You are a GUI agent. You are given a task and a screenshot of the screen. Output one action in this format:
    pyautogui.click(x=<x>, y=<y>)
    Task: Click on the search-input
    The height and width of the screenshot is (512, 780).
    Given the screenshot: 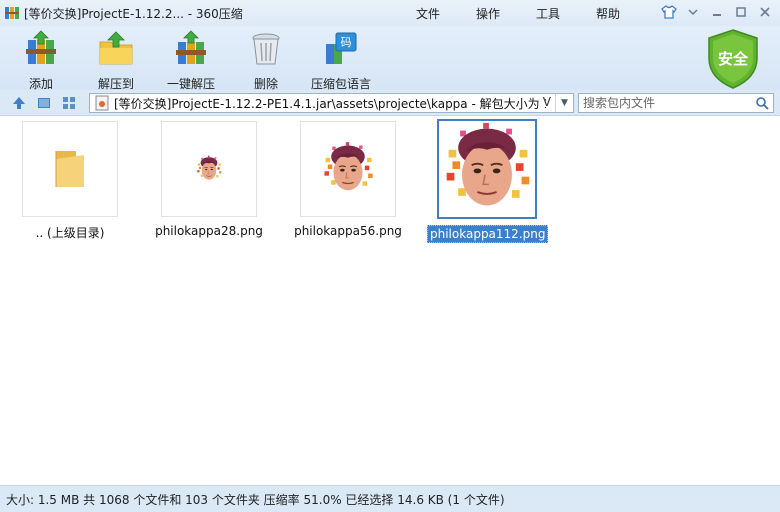 What is the action you would take?
    pyautogui.click(x=664, y=103)
    